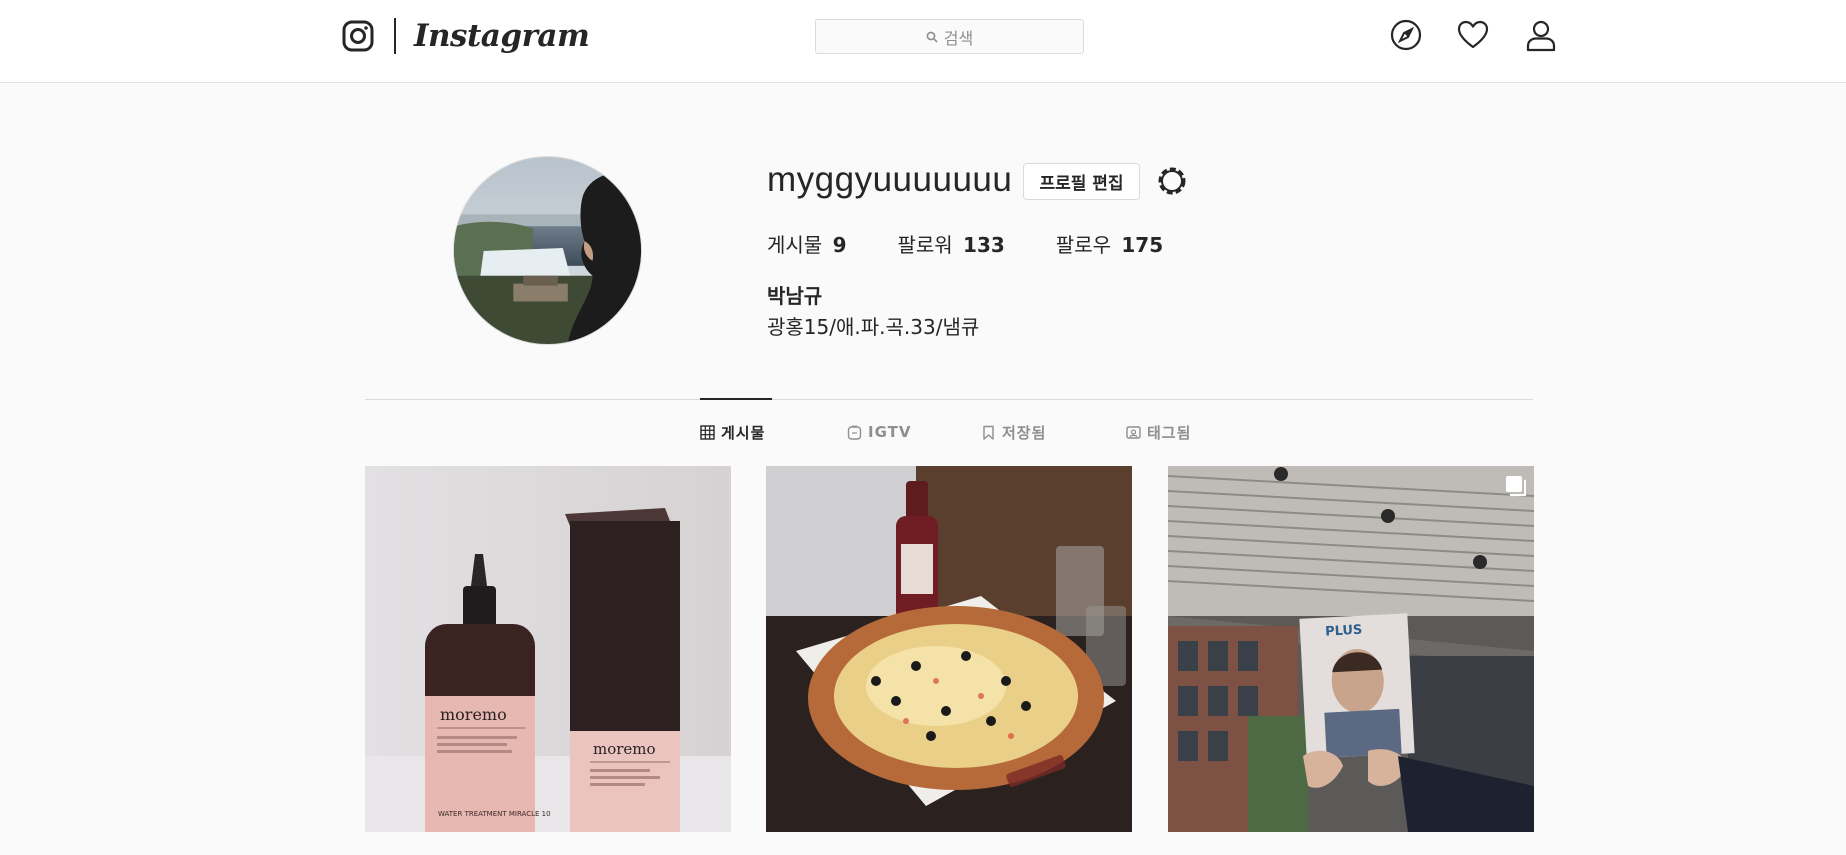  I want to click on tab-tagged: 태그됨, so click(1158, 432).